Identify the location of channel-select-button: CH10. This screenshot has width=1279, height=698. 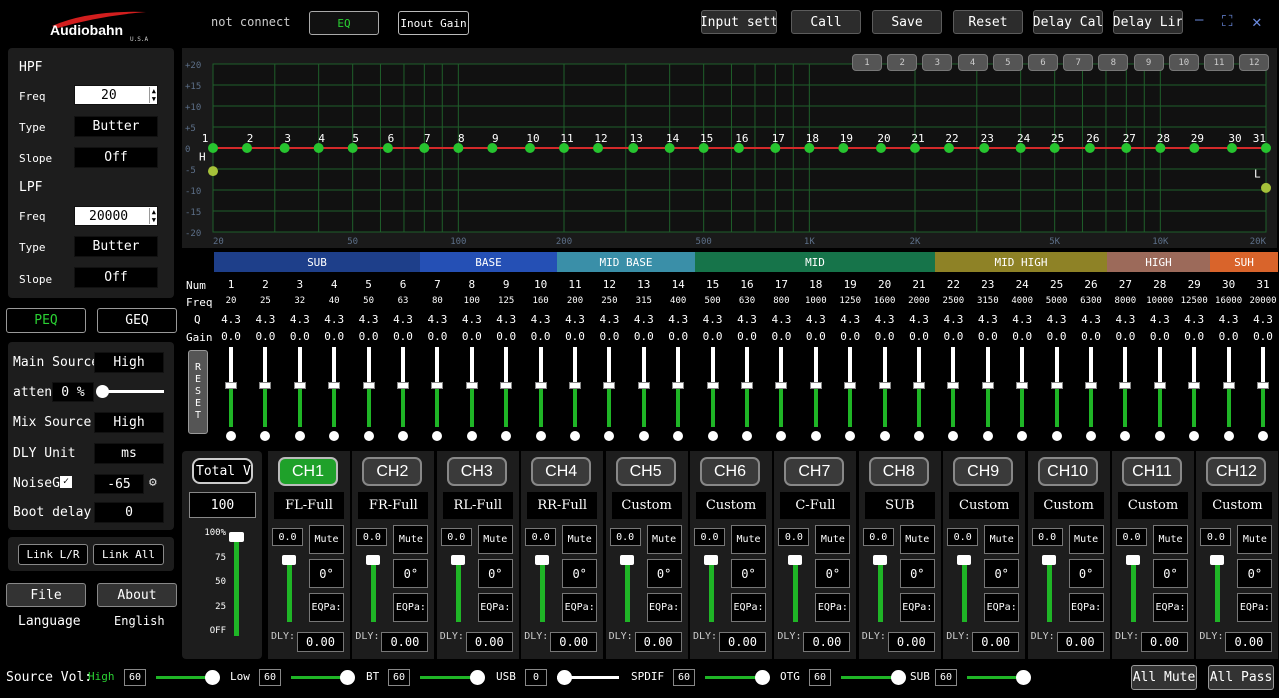
(1067, 471).